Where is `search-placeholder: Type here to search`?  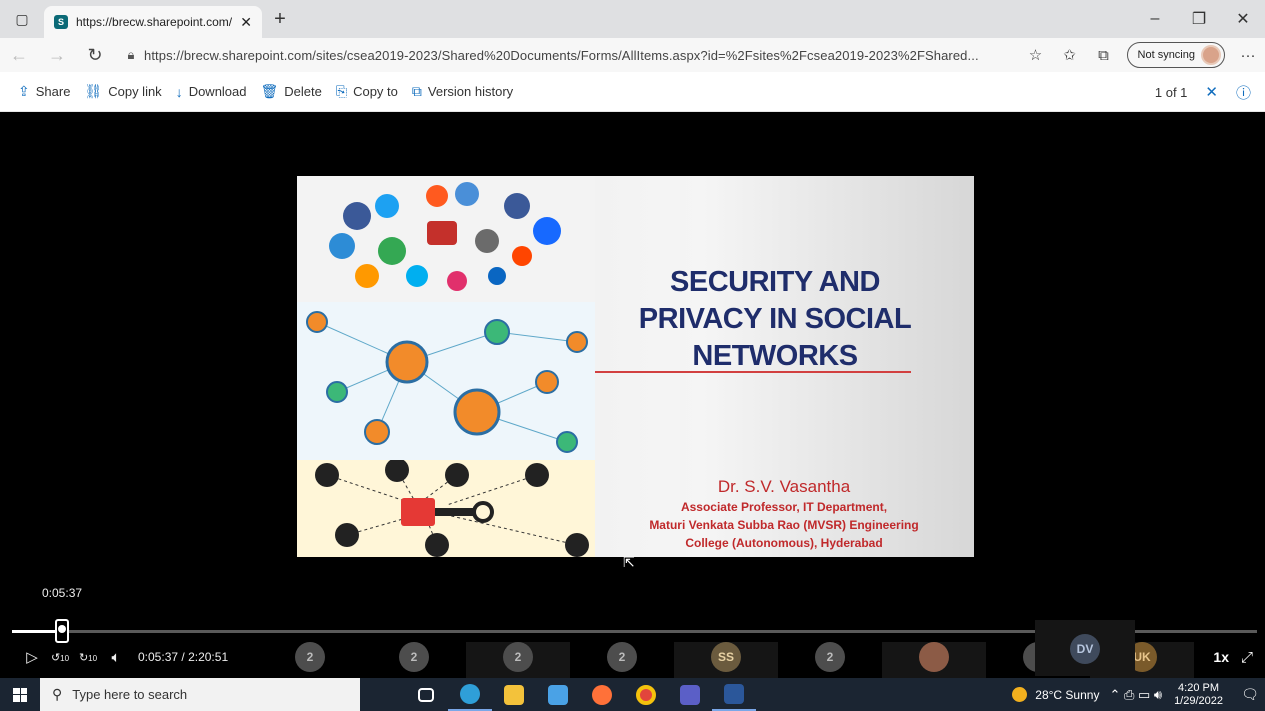
search-placeholder: Type here to search is located at coordinates (130, 694).